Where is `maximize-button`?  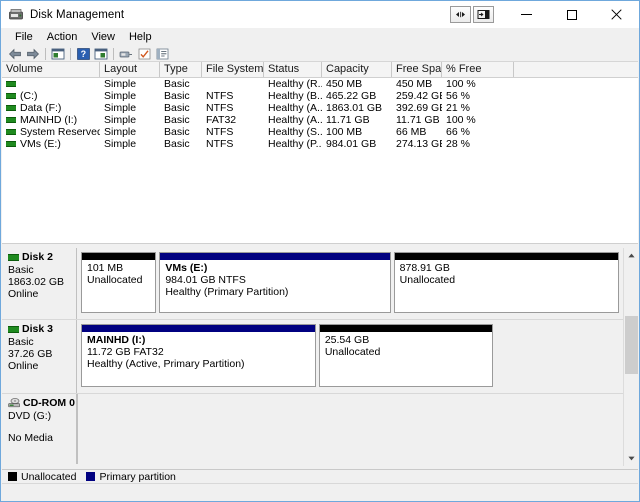 maximize-button is located at coordinates (571, 14).